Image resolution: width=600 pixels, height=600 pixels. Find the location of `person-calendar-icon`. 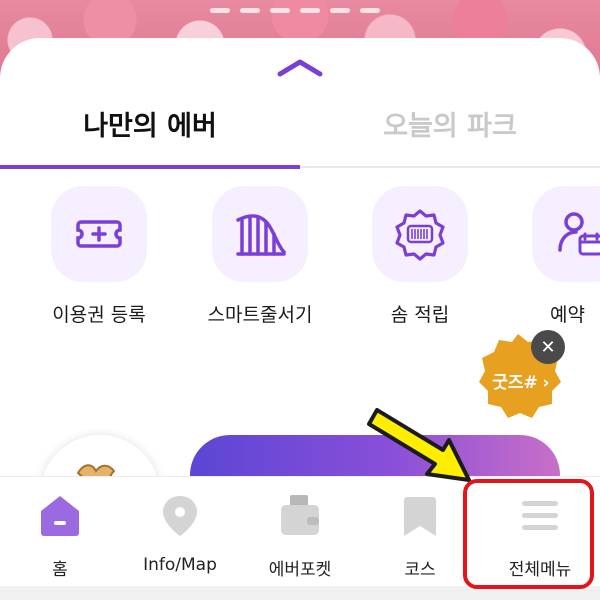

person-calendar-icon is located at coordinates (566, 234).